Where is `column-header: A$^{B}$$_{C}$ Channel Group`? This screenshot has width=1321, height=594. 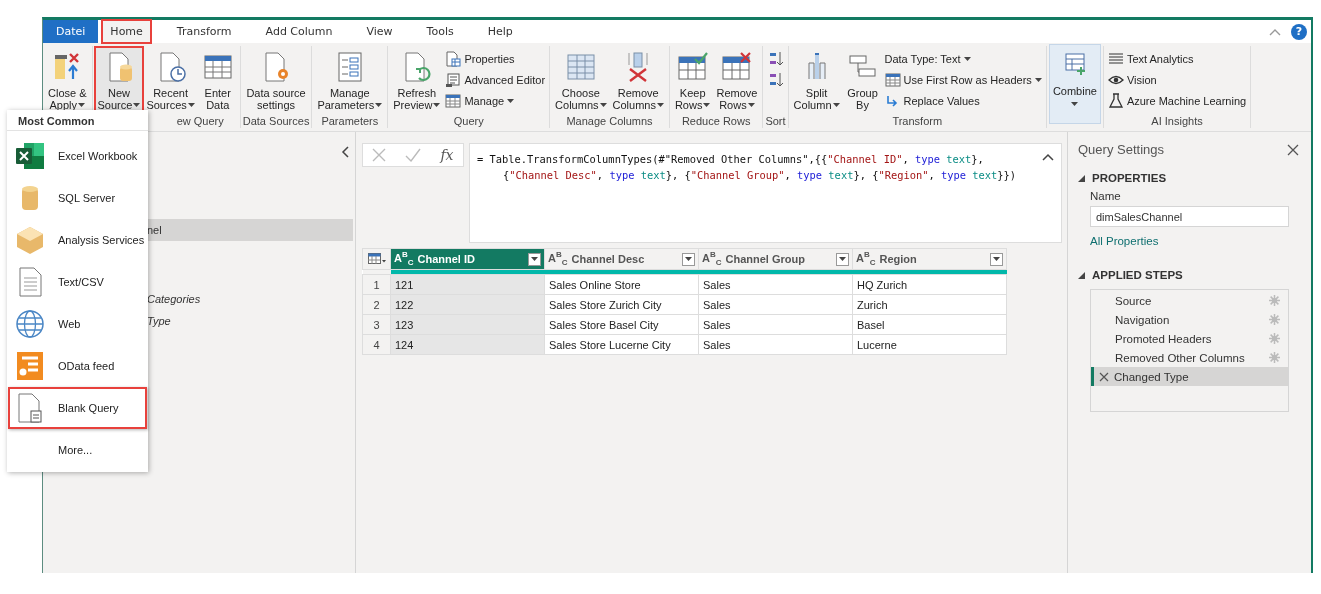
column-header: A$^{B}$$_{C}$ Channel Group is located at coordinates (775, 259).